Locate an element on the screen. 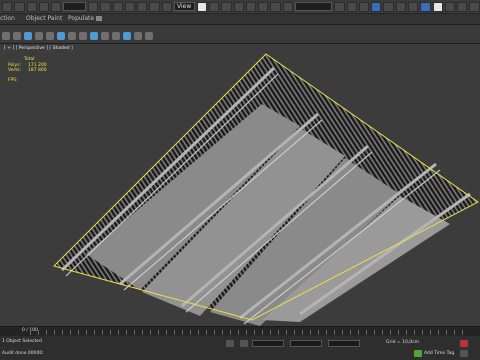  ribbon-options-icon is located at coordinates (99, 18).